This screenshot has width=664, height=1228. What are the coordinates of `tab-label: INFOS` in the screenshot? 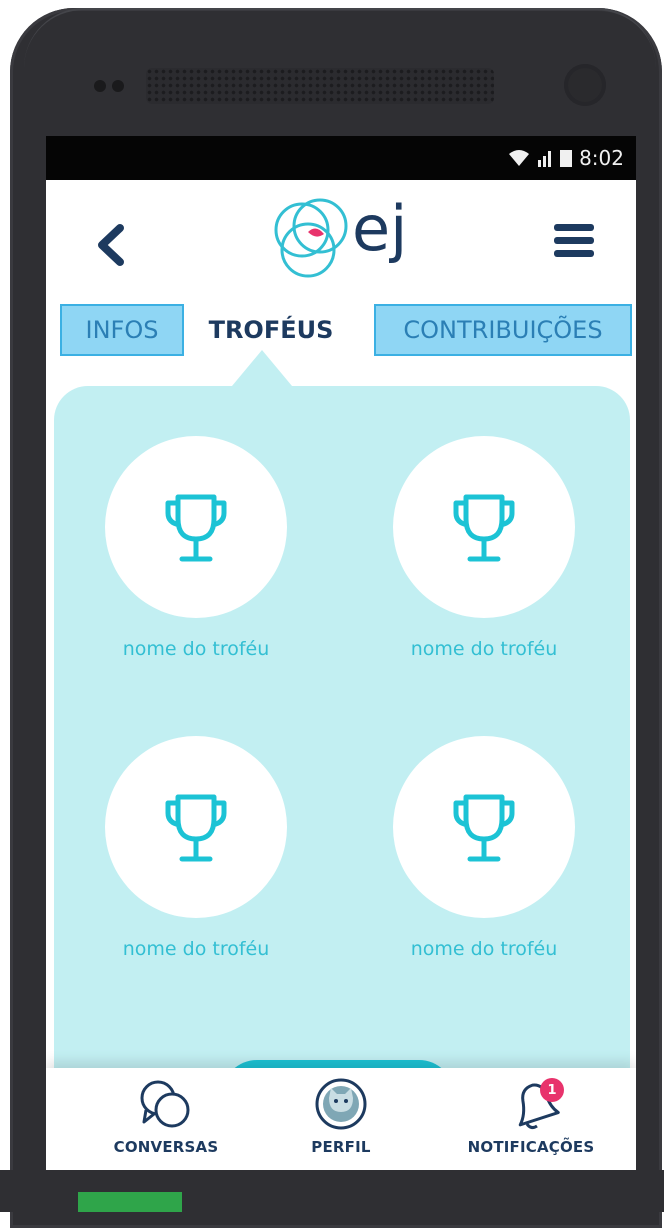 It's located at (122, 330).